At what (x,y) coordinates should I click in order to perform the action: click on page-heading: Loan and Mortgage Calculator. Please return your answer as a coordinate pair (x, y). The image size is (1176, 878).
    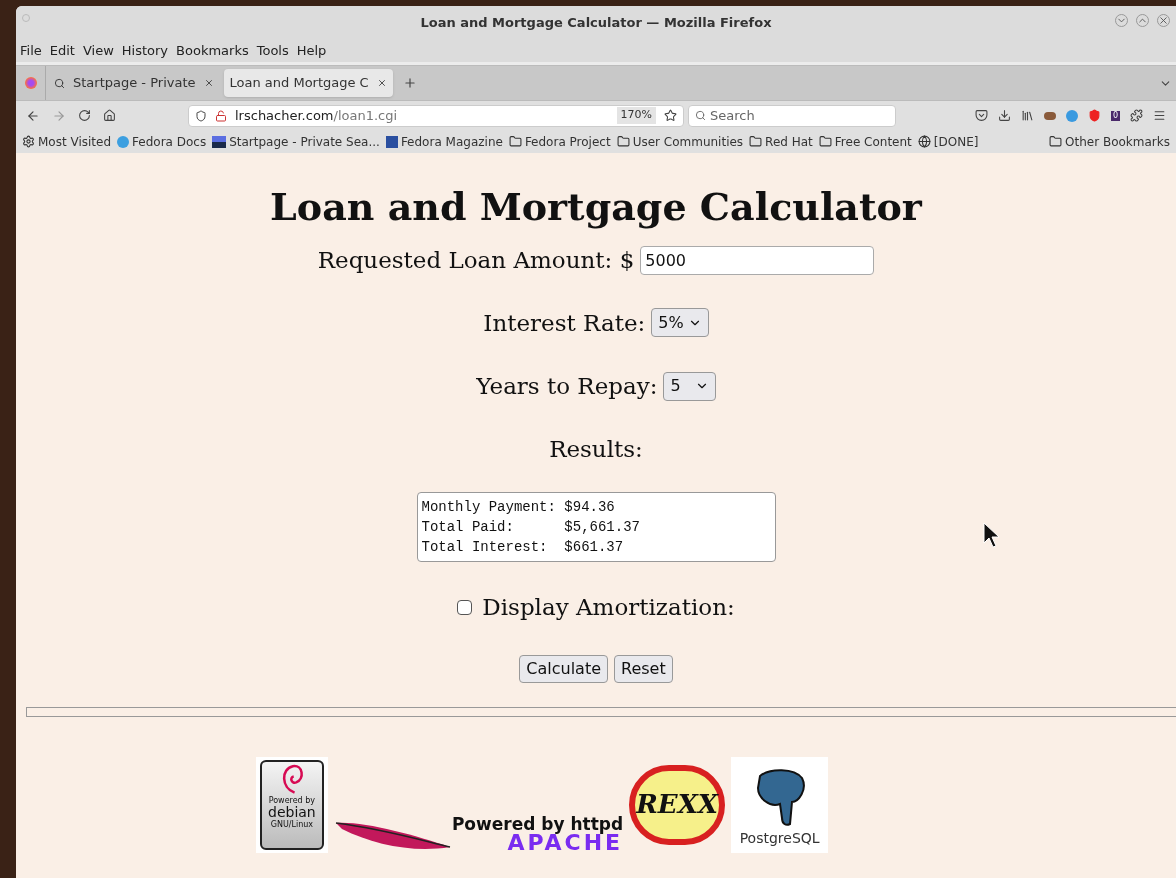
    Looking at the image, I should click on (596, 207).